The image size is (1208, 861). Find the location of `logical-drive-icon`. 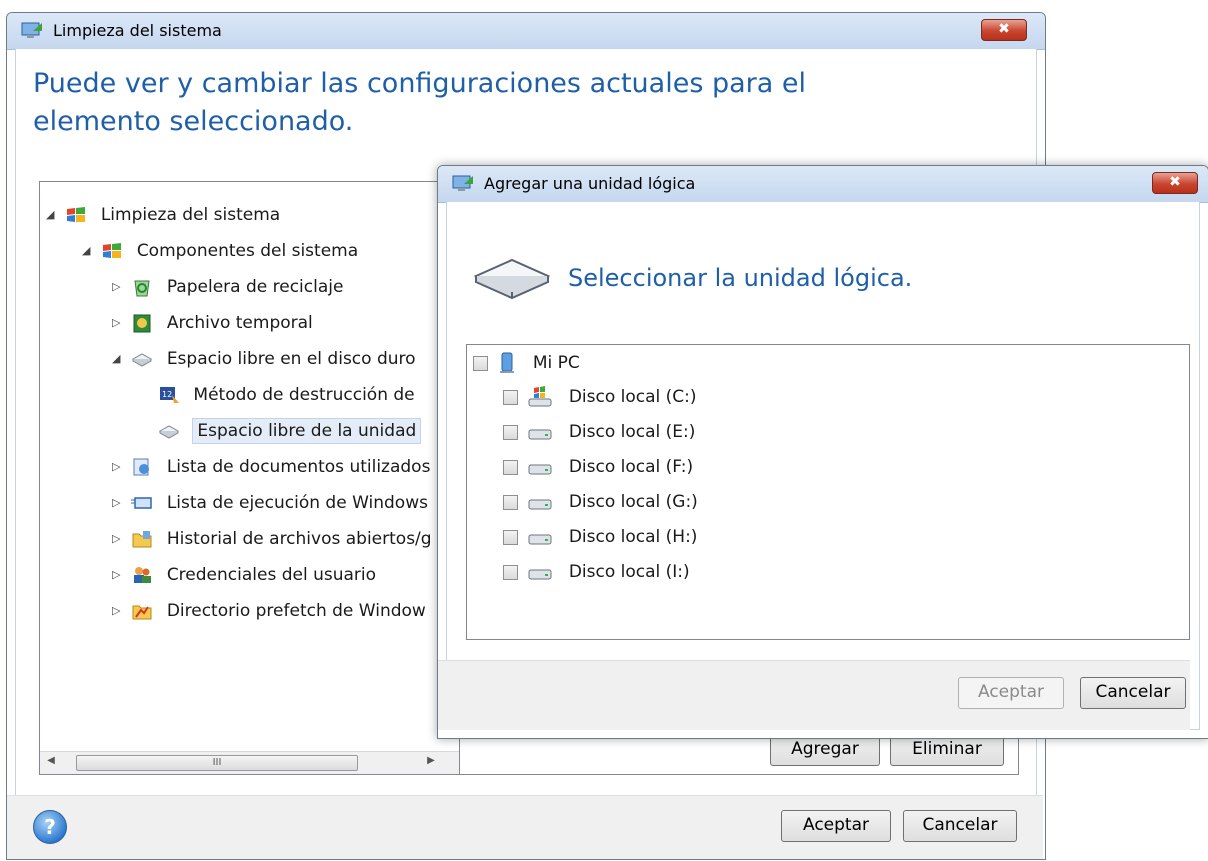

logical-drive-icon is located at coordinates (512, 279).